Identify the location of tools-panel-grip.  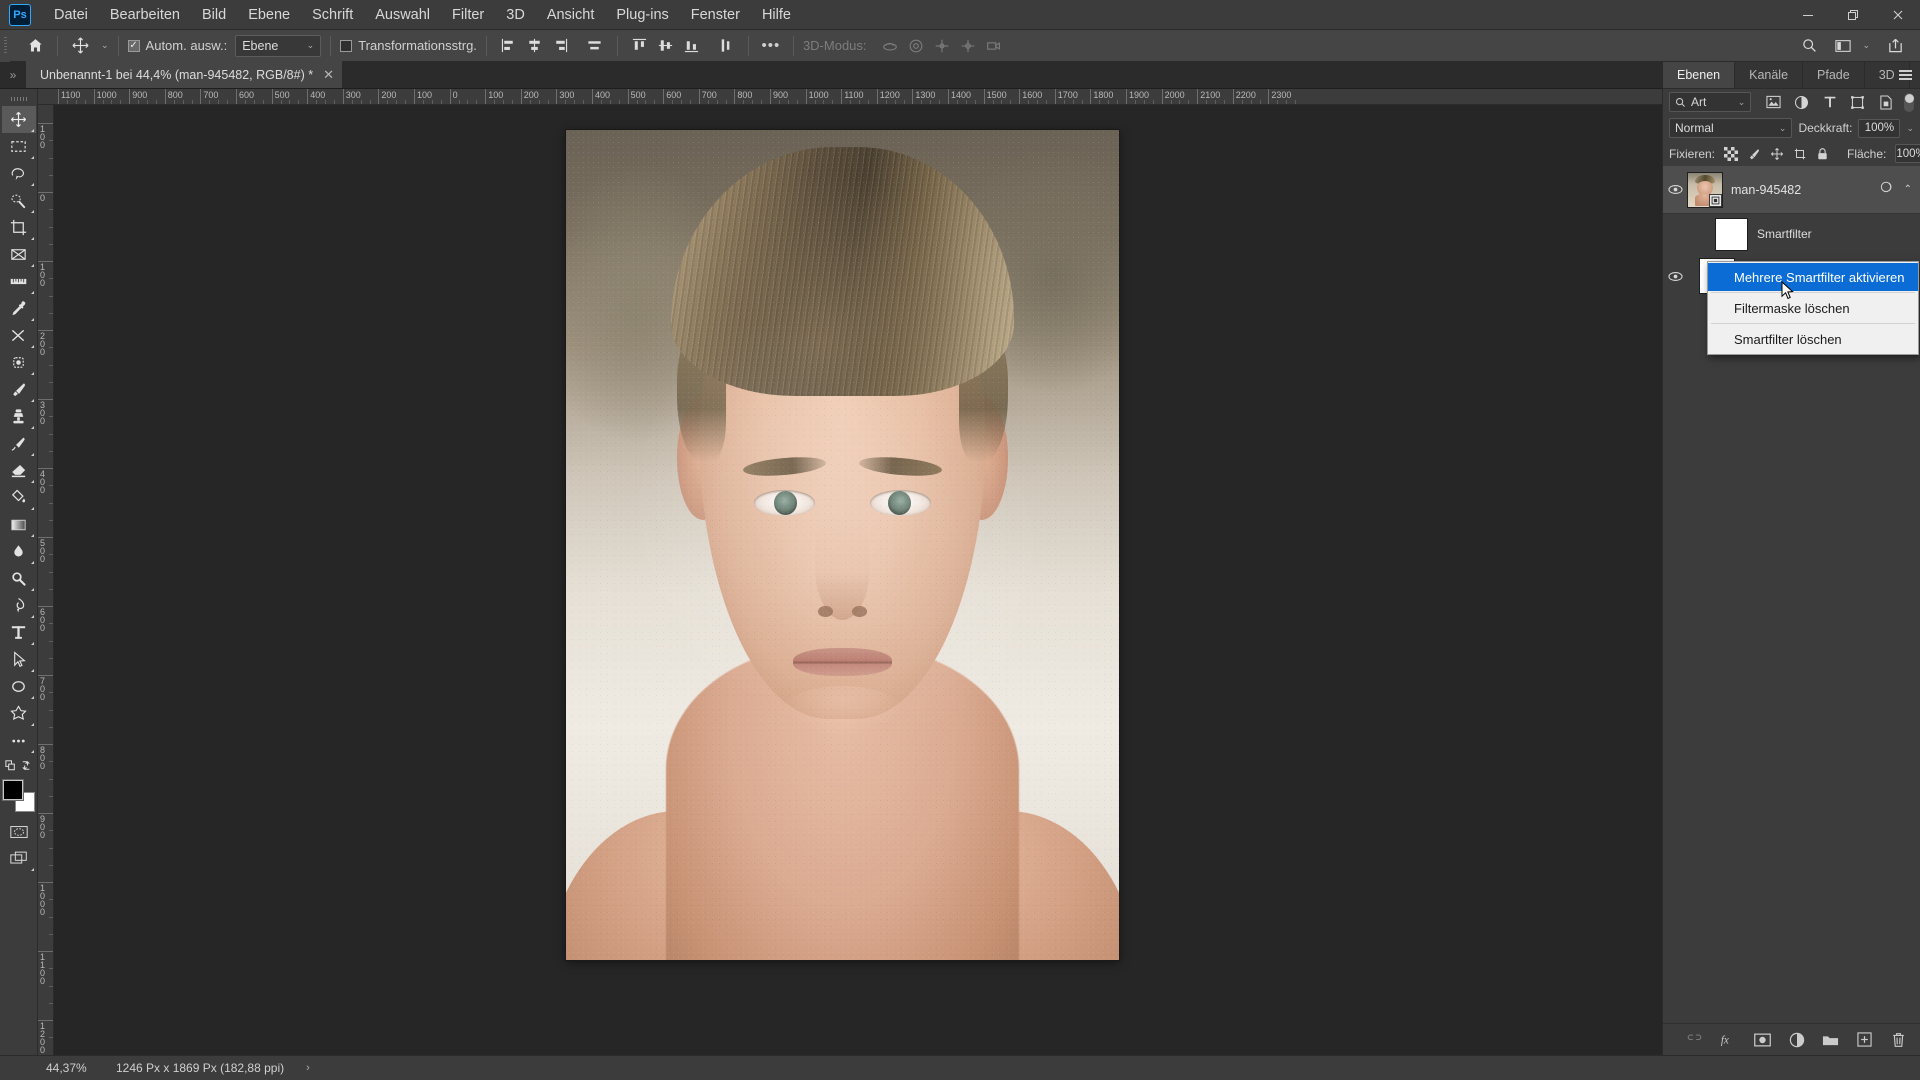
(19, 99).